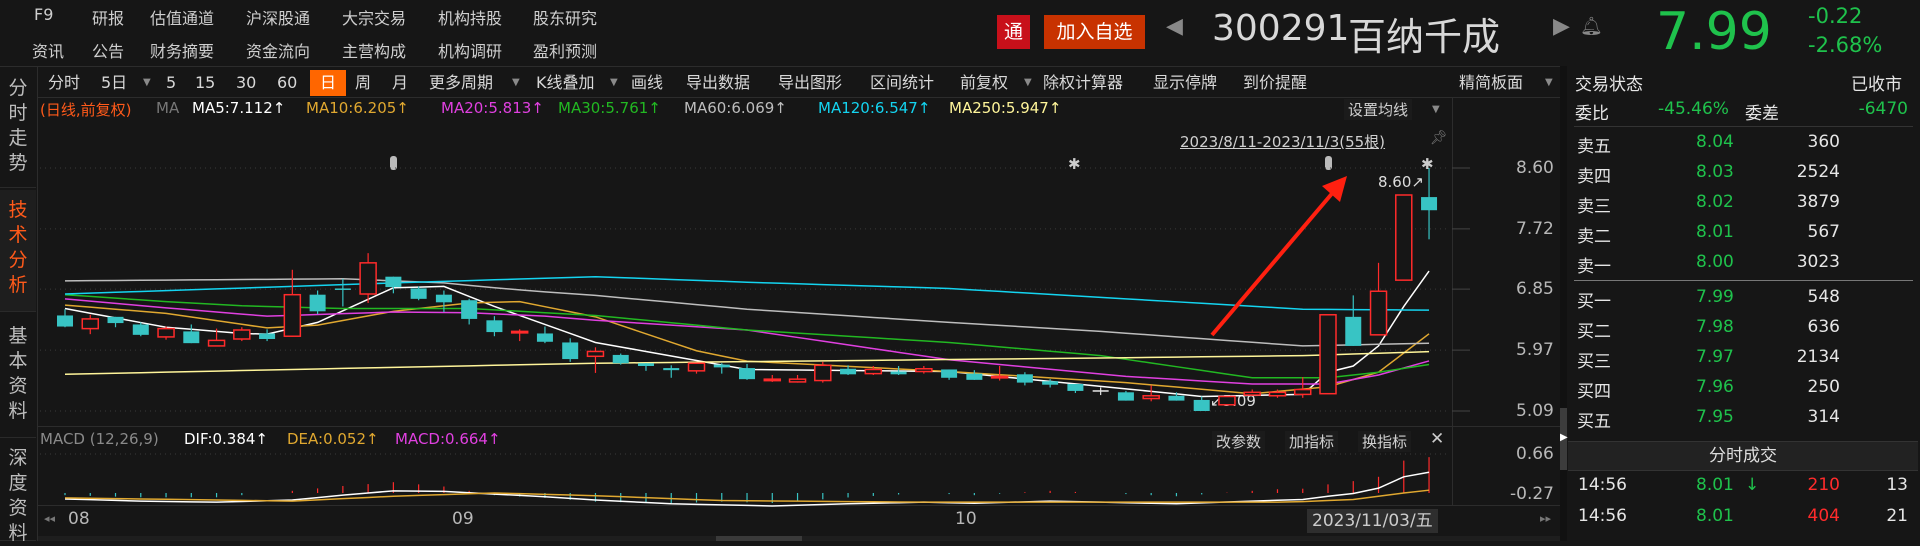 This screenshot has height=546, width=1920. Describe the element at coordinates (1715, 357) in the screenshot. I see `level-price: 7.97` at that location.